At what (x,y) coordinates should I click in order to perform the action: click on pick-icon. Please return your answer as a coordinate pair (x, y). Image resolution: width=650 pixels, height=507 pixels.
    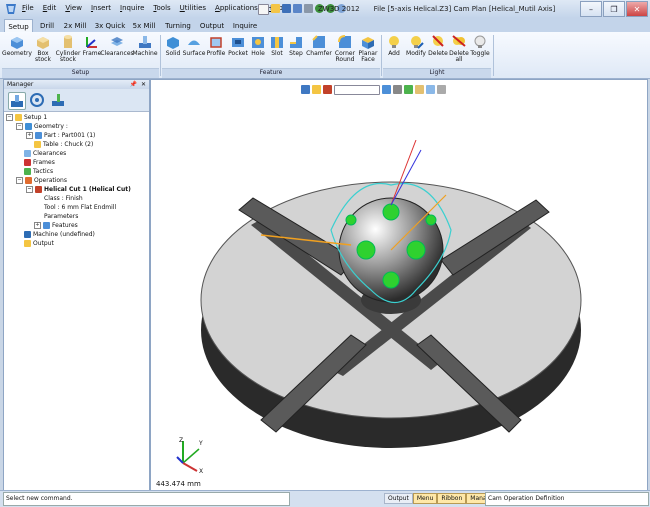
    Looking at the image, I should click on (316, 89).